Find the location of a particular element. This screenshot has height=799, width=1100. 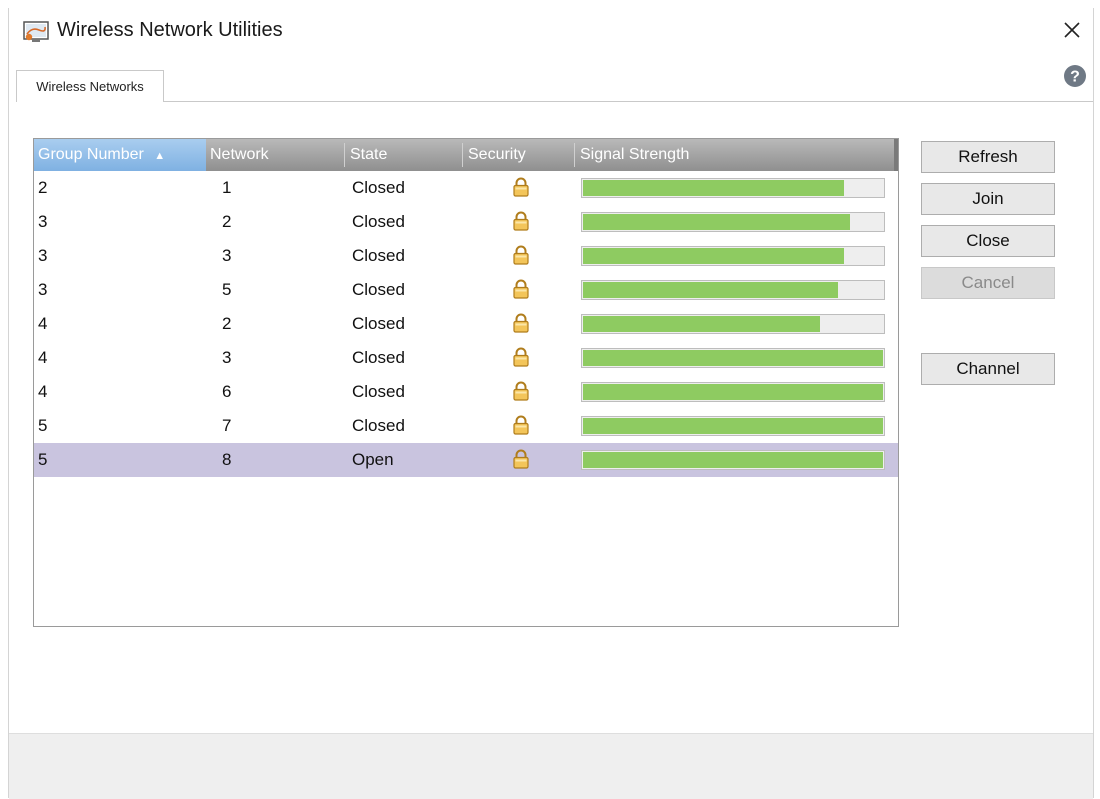

cell-network: 1 is located at coordinates (227, 187).